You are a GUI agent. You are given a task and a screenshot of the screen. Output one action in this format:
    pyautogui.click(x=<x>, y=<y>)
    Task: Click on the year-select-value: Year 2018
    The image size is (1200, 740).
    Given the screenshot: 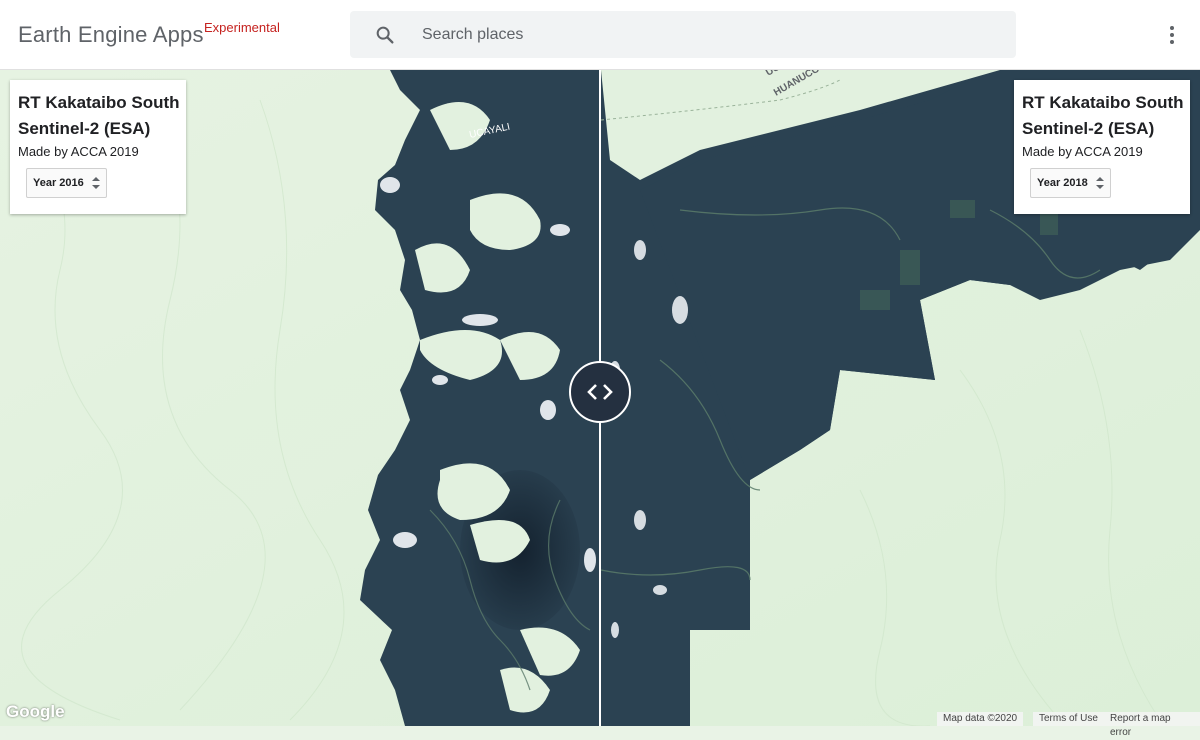 What is the action you would take?
    pyautogui.click(x=1062, y=183)
    